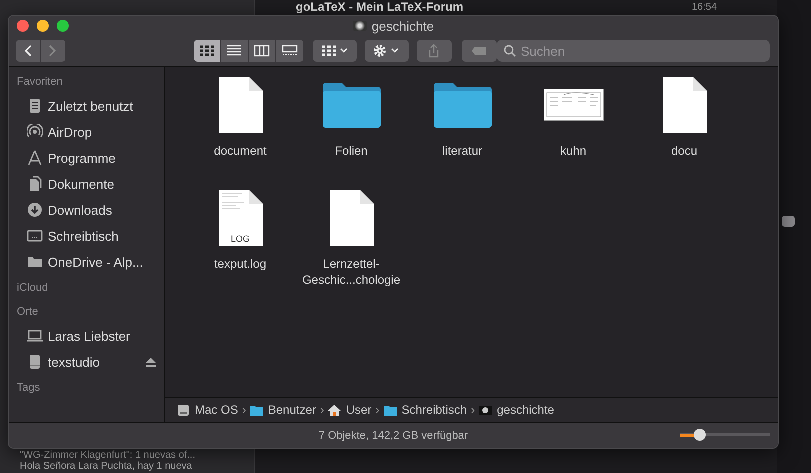 The image size is (811, 473). What do you see at coordinates (240, 264) in the screenshot?
I see `file-name: texput.log` at bounding box center [240, 264].